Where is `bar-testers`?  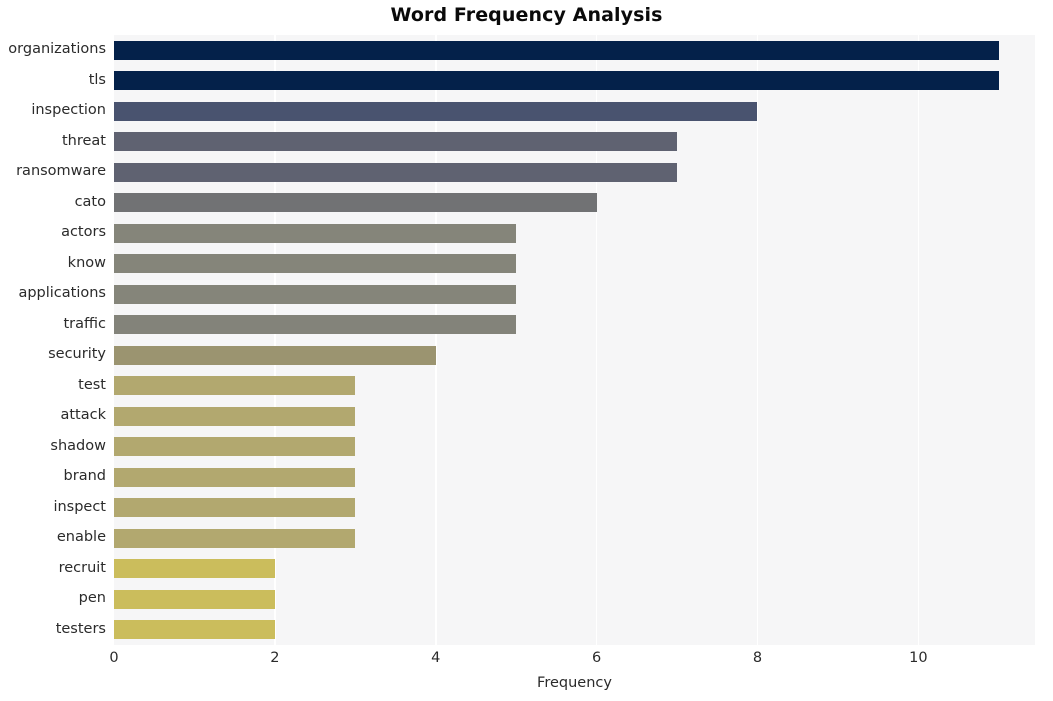
bar-testers is located at coordinates (194, 630).